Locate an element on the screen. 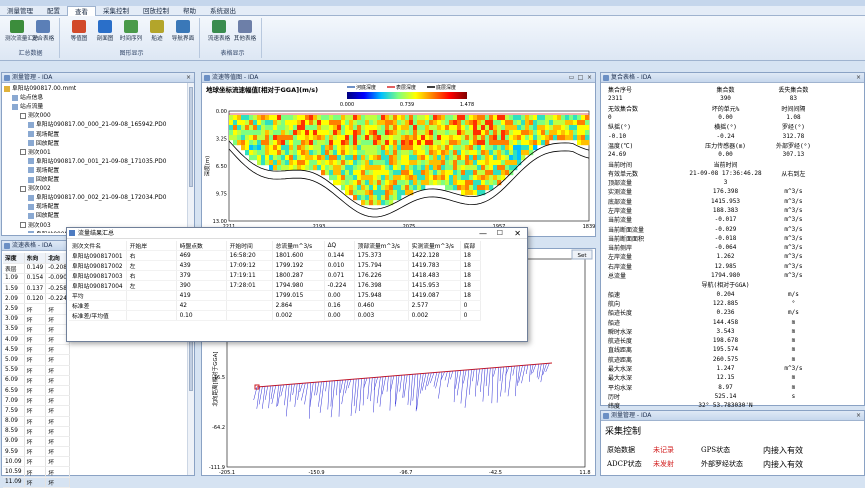  tree-node: 站点信息 is located at coordinates (27, 98).